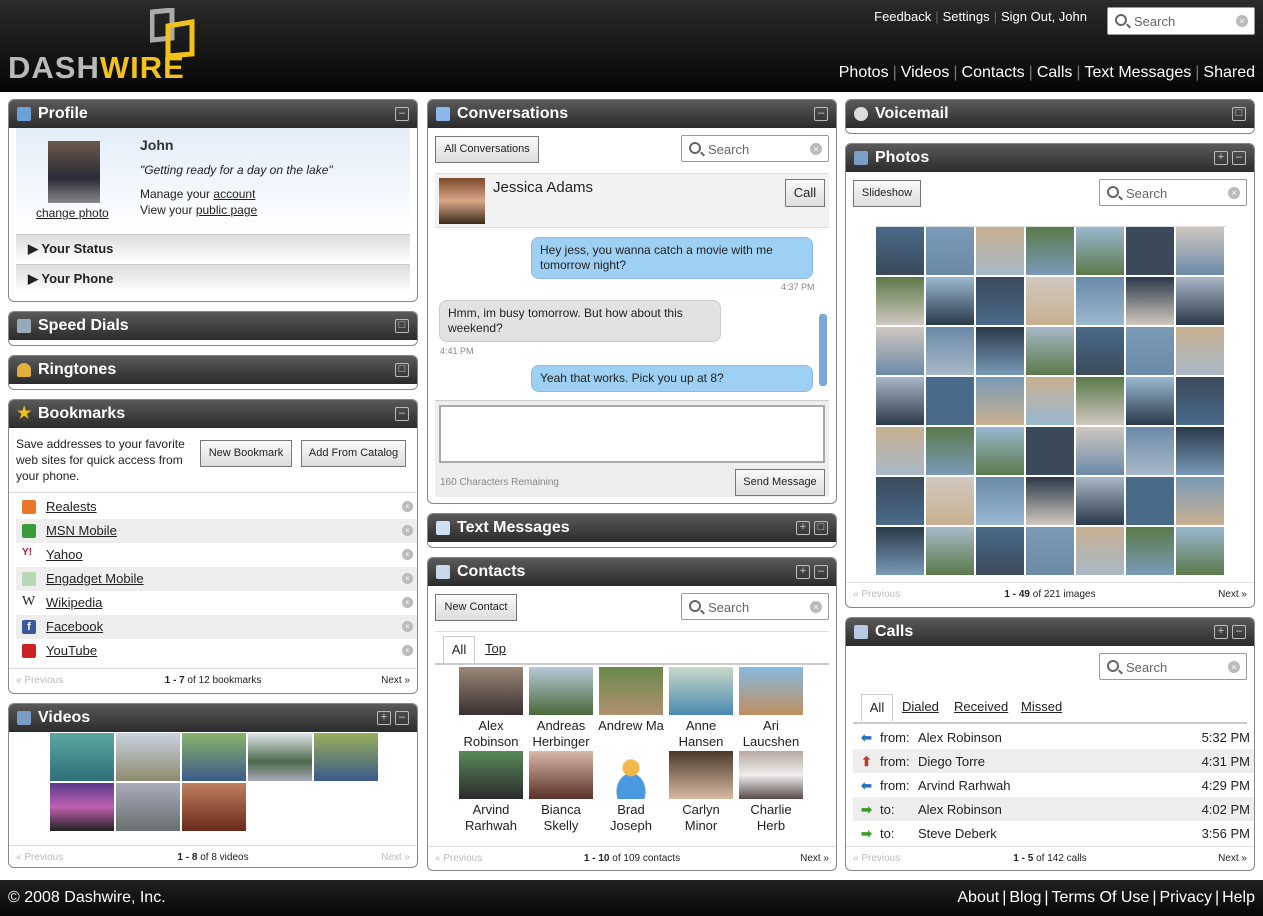 Image resolution: width=1263 pixels, height=916 pixels. I want to click on photos-search-input: Search ×, so click(1173, 192).